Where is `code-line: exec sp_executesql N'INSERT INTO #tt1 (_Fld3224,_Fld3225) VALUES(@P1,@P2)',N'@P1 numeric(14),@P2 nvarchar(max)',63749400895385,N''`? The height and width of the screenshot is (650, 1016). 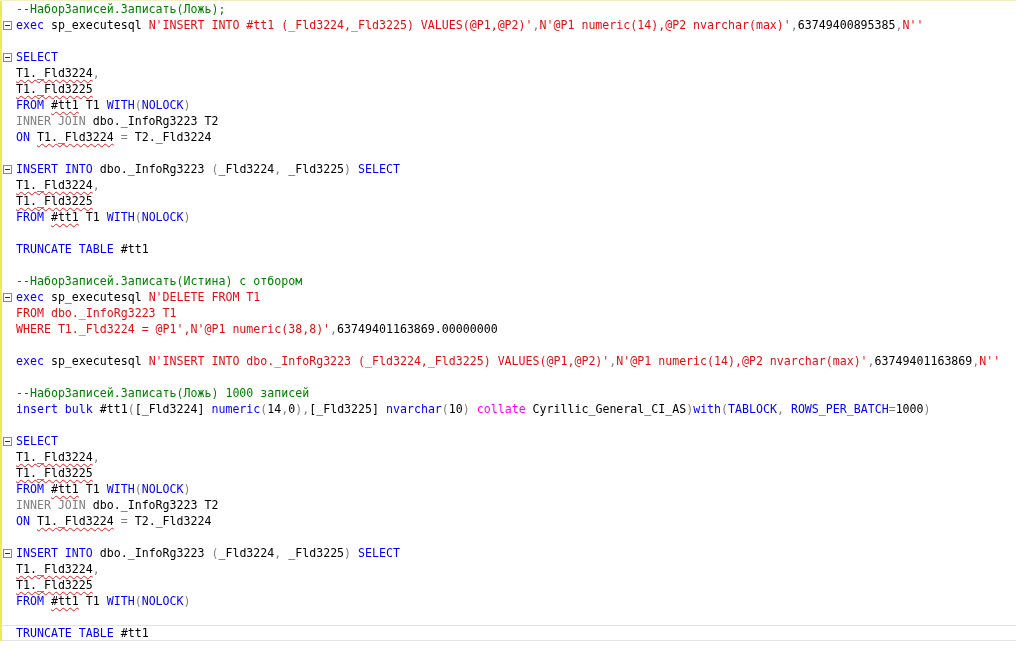
code-line: exec sp_executesql N'INSERT INTO #tt1 (_Fld3224,_Fld3225) VALUES(@P1,@P2)',N'@P1 numeric(14),@P2 nvarchar(max)',63749400895385,N'' is located at coordinates (470, 25).